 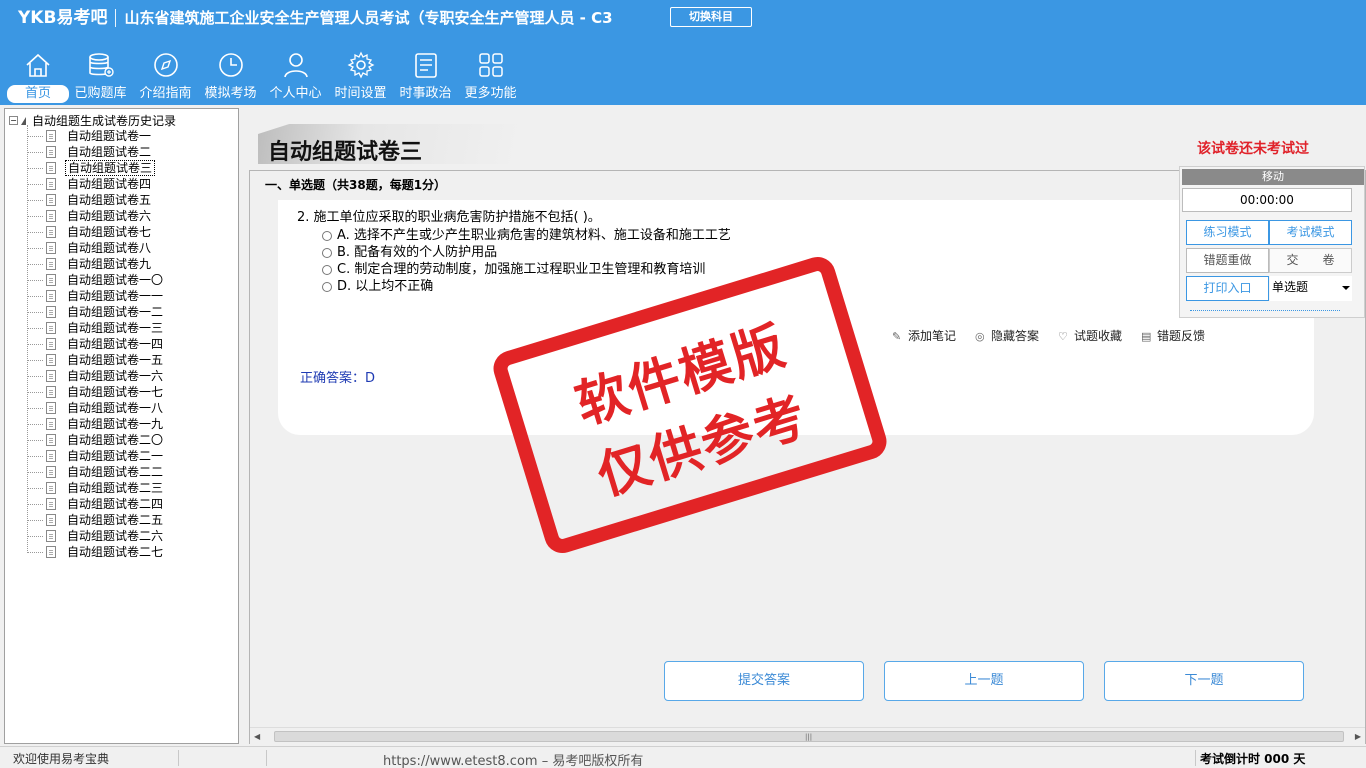 What do you see at coordinates (100, 93) in the screenshot?
I see `nav-purchased-label: 已购题库` at bounding box center [100, 93].